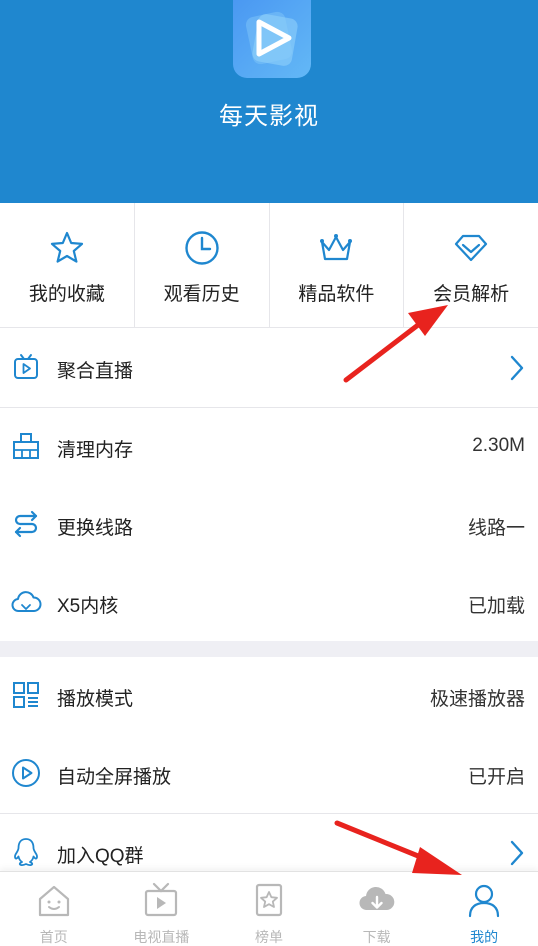 The image size is (538, 946). What do you see at coordinates (269, 447) in the screenshot?
I see `menu-clear-cache: 清理内存 2.30M` at bounding box center [269, 447].